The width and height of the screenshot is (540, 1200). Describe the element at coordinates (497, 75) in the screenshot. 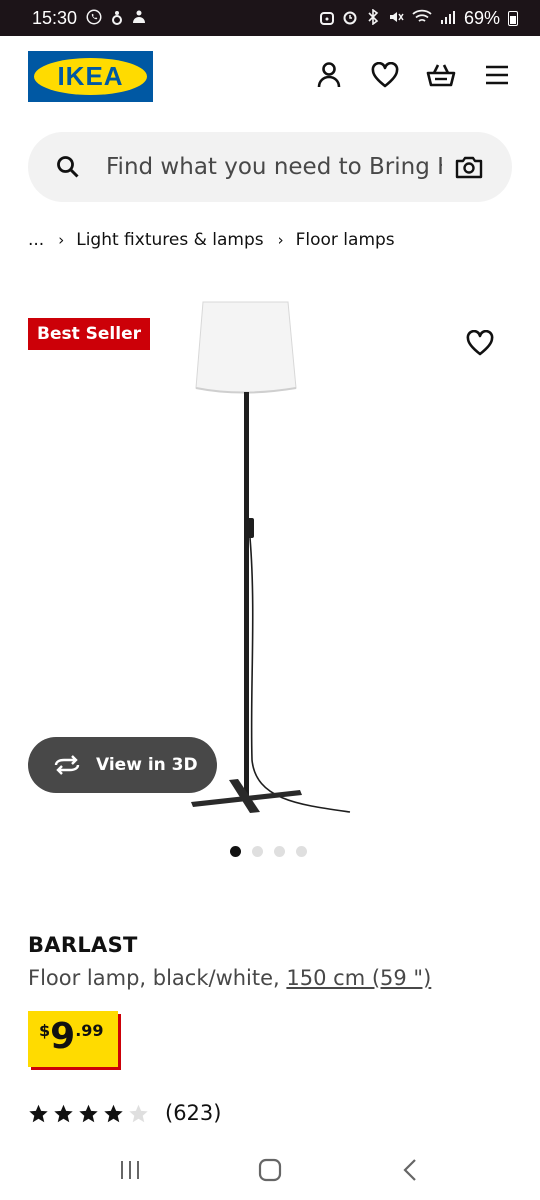

I see `menu-icon` at that location.